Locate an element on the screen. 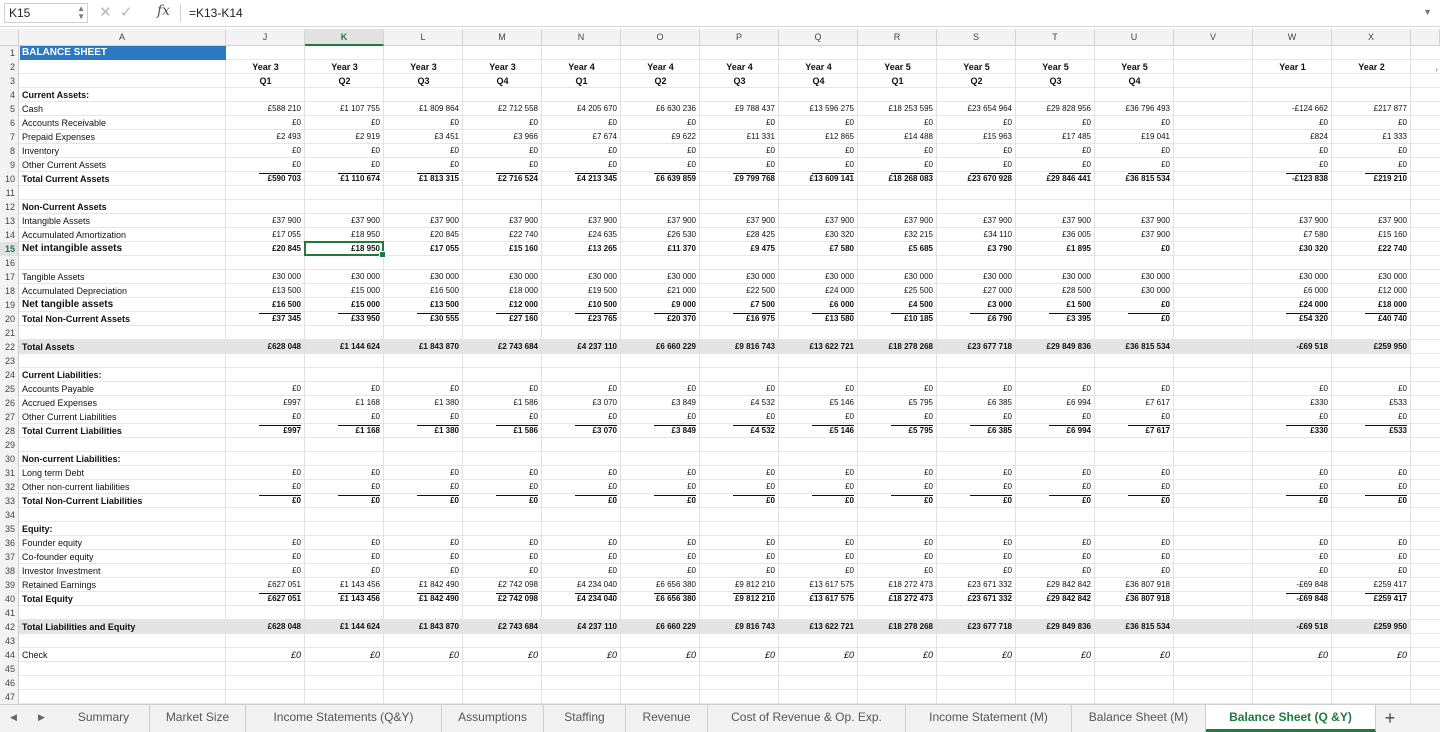 The image size is (1440, 732). data-cell: £4 234 040 is located at coordinates (581, 599).